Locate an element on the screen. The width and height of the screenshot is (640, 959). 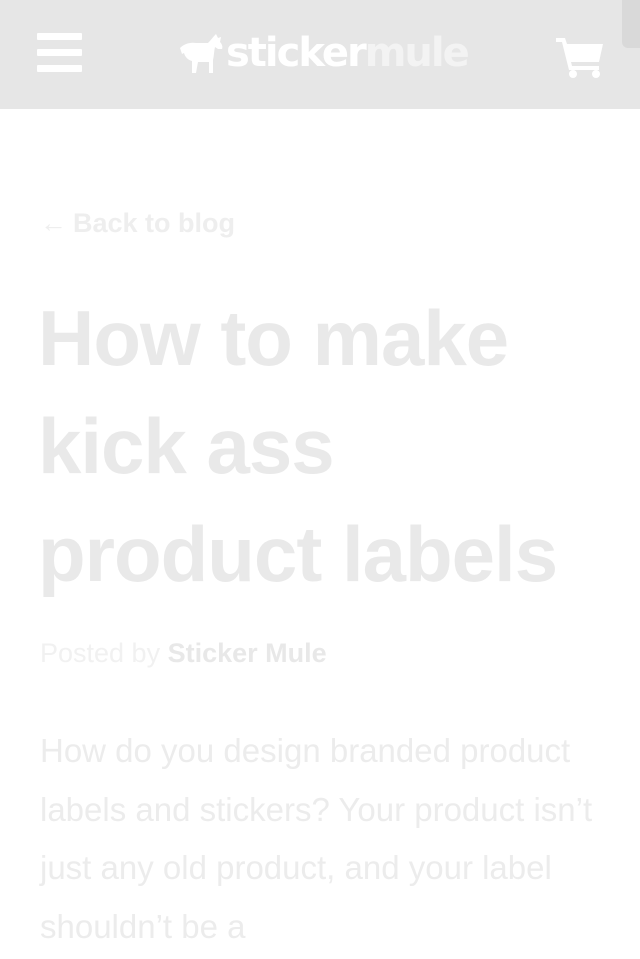
logo-text-mule: mule is located at coordinates (417, 53).